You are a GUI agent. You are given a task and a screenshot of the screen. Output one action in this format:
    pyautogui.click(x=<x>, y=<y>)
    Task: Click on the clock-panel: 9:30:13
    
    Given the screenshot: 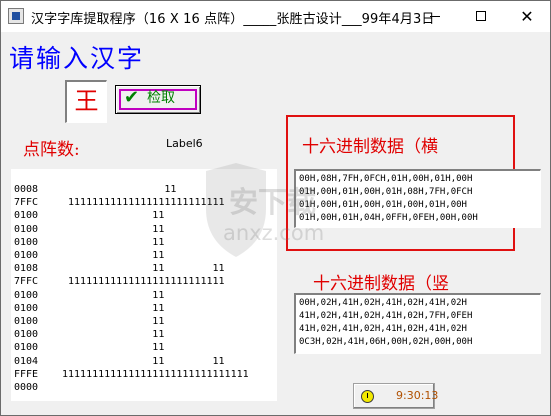 What is the action you would take?
    pyautogui.click(x=396, y=396)
    